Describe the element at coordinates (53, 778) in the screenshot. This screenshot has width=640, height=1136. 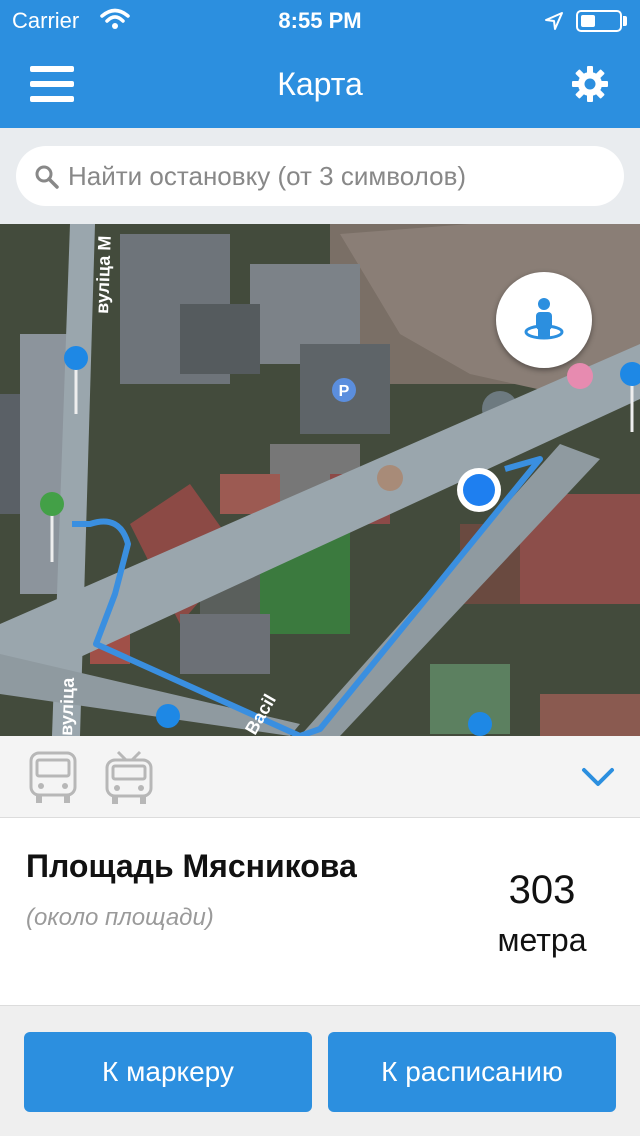
I see `bus-icon` at that location.